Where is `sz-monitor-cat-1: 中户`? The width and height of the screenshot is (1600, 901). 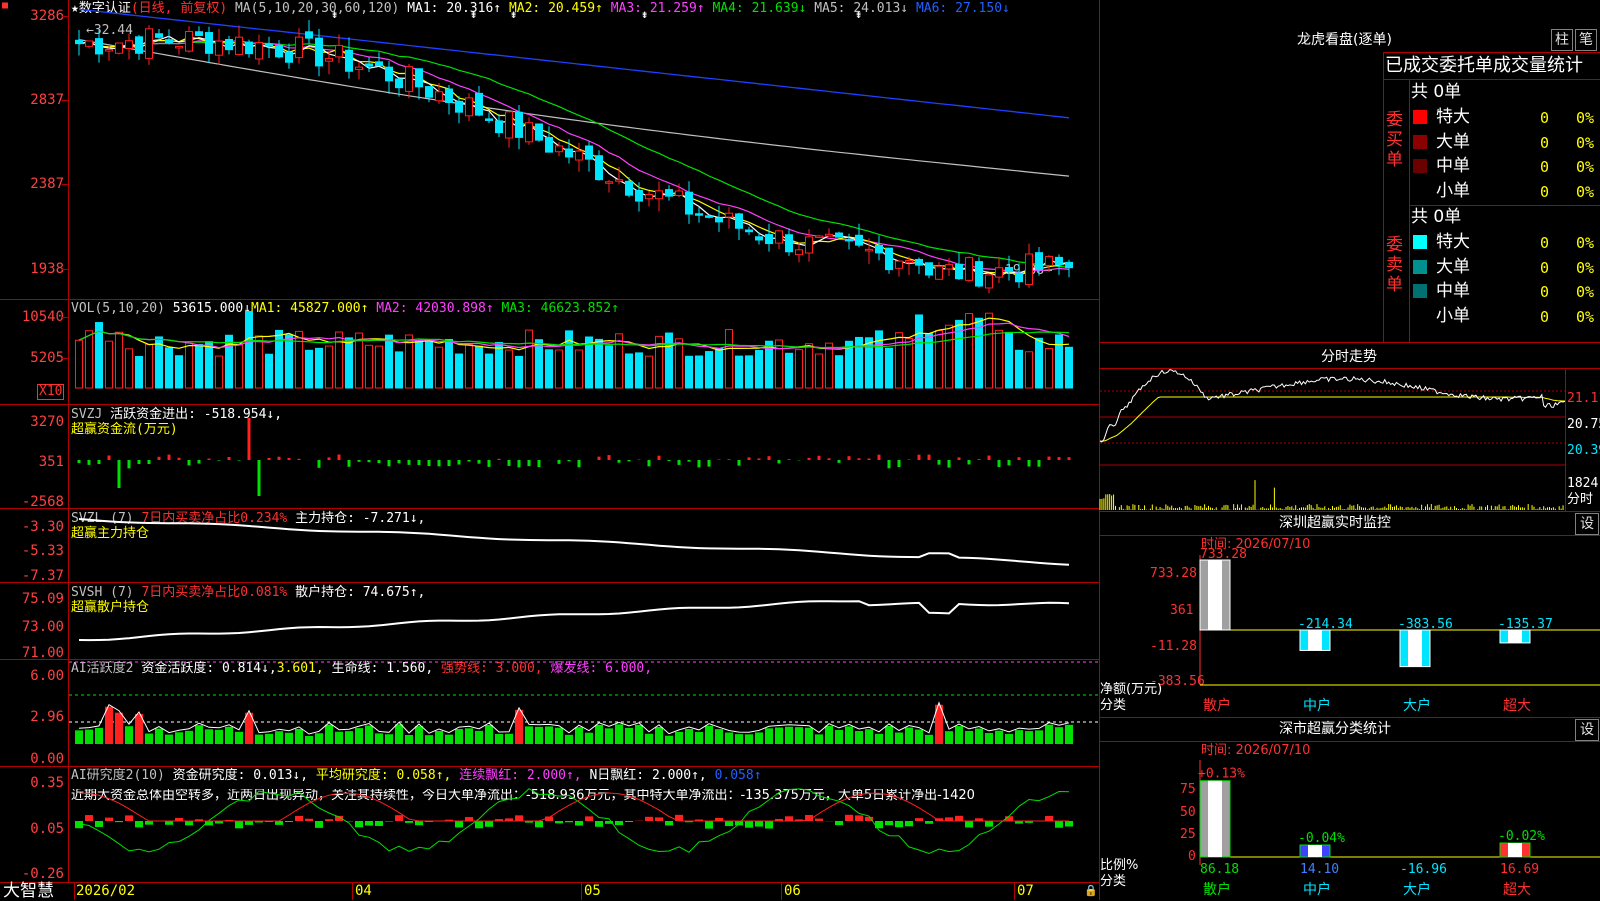
sz-monitor-cat-1: 中户 is located at coordinates (1317, 706).